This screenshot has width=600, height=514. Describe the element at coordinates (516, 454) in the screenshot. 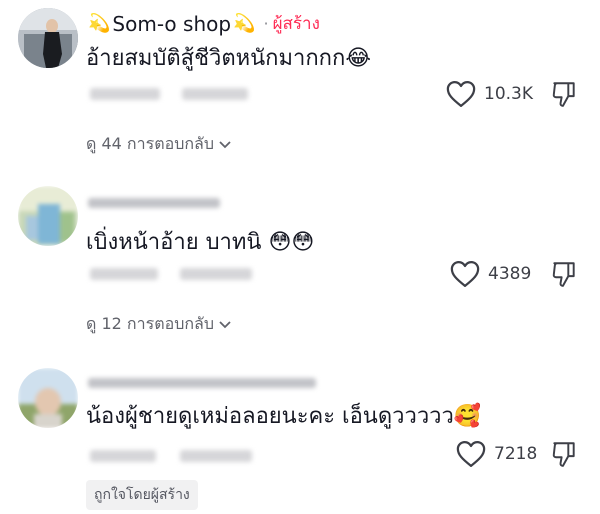

I see `like-count: 7218` at that location.